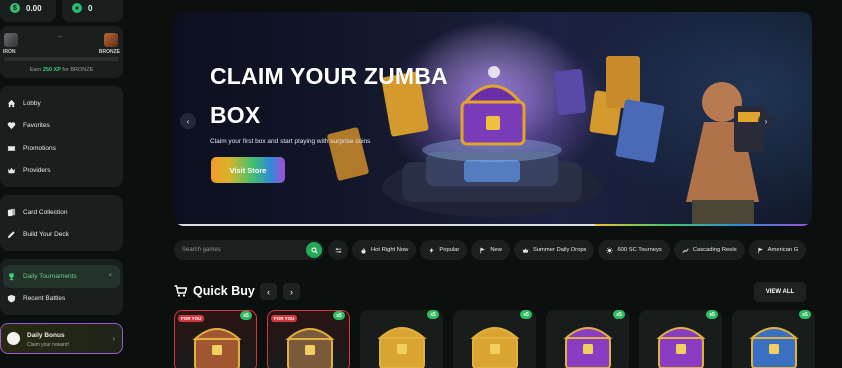 This screenshot has height=368, width=842. What do you see at coordinates (559, 250) in the screenshot?
I see `filter-label: Summer Daily Drops` at bounding box center [559, 250].